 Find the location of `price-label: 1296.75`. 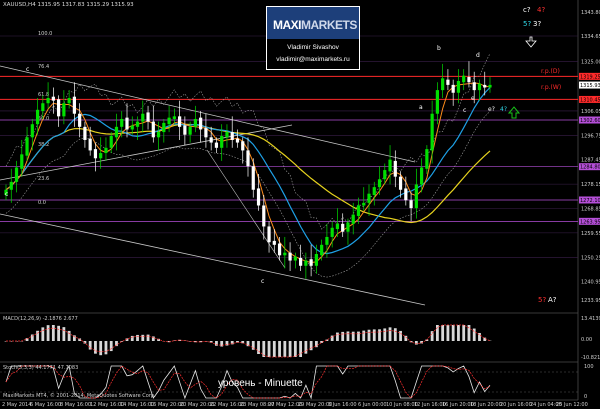

price-label: 1296.75 is located at coordinates (590, 136).